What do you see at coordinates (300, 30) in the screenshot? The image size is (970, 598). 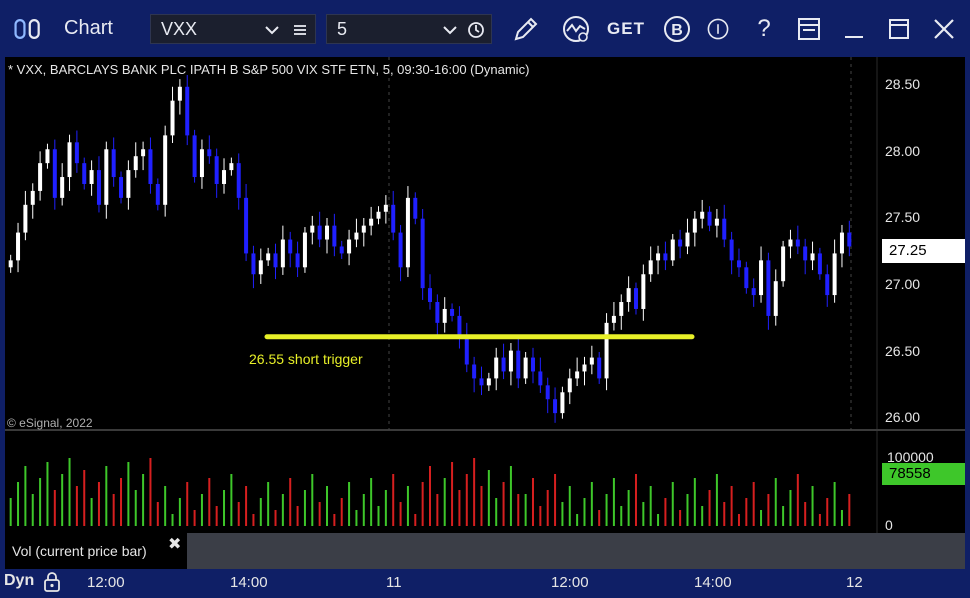 I see `symbol-list-icon` at bounding box center [300, 30].